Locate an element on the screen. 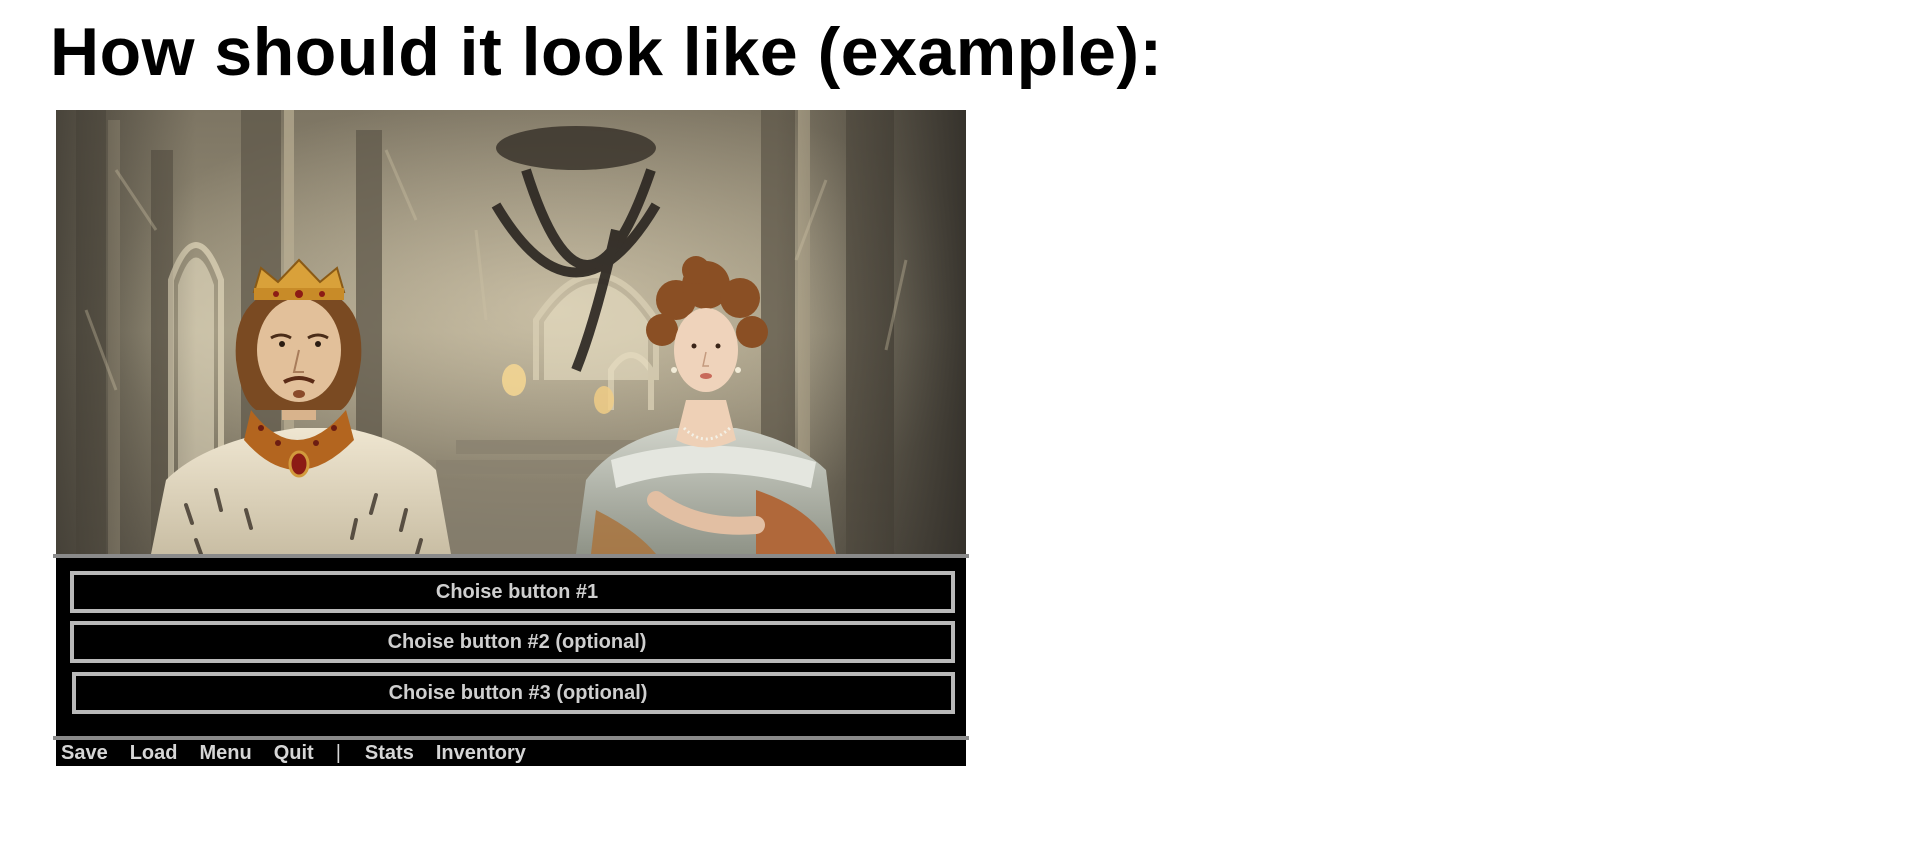 The width and height of the screenshot is (1909, 859). choice-button-1: Choise button #1 is located at coordinates (512, 592).